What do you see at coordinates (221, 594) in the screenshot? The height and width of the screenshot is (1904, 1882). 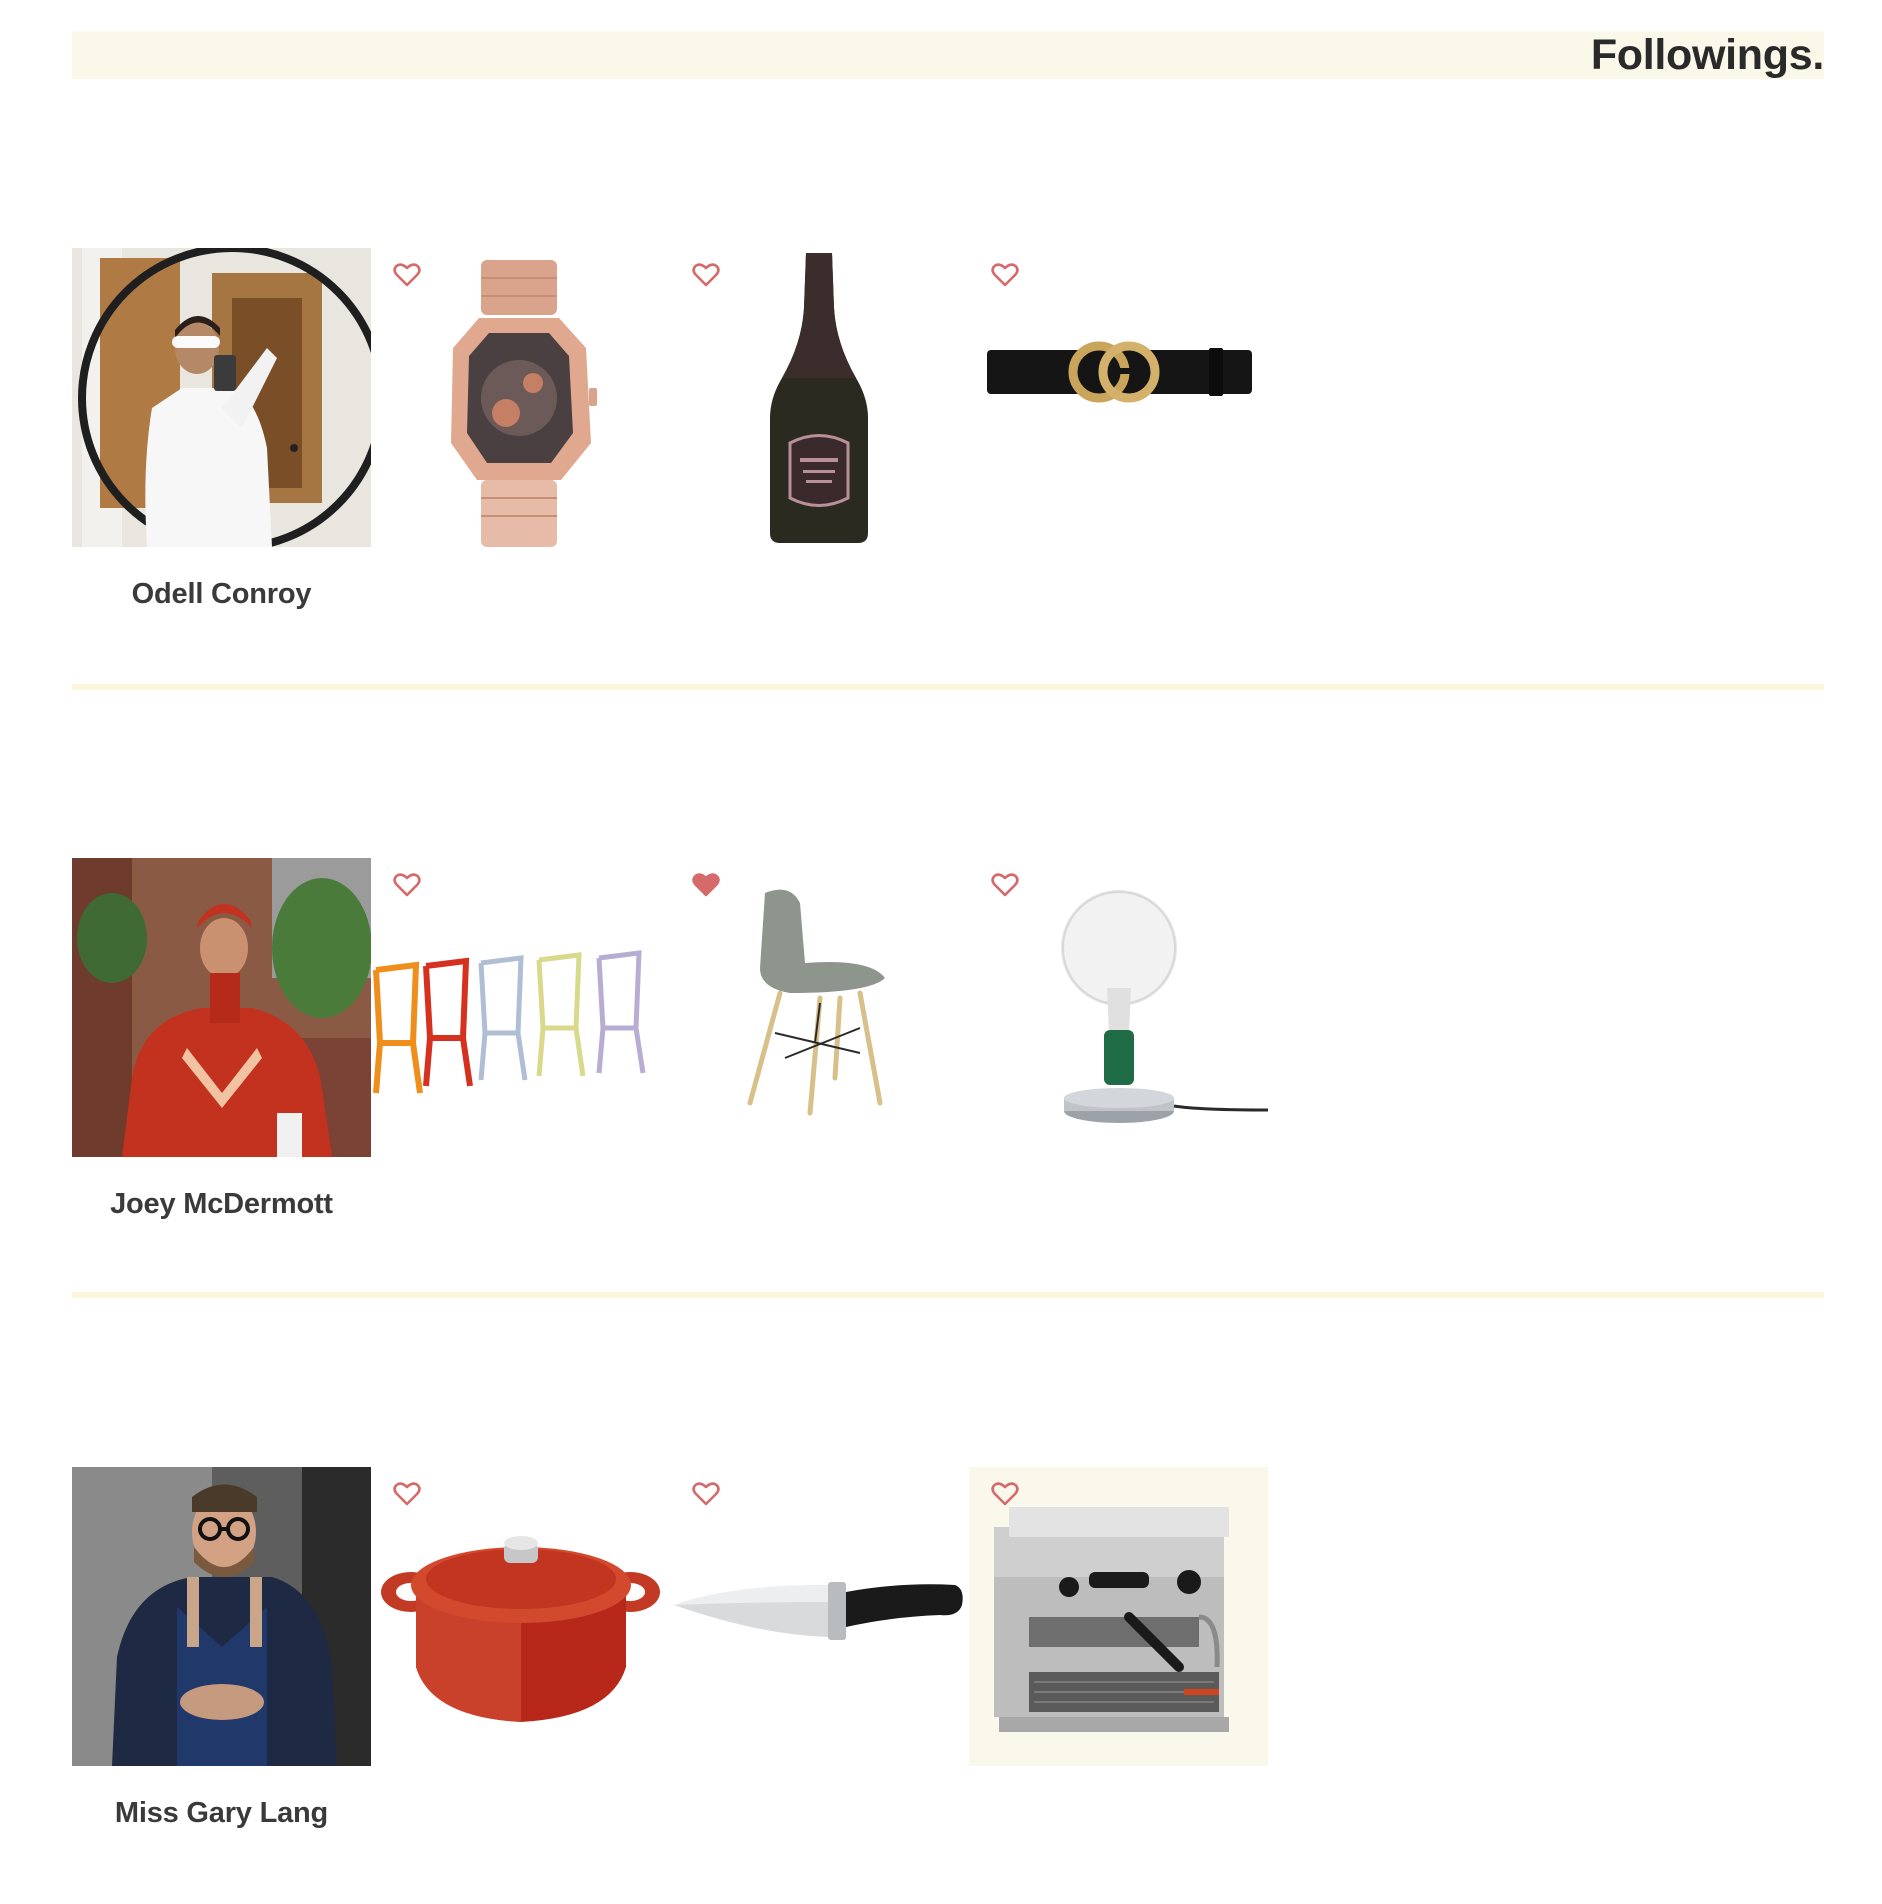 I see `user-name: Odell Conroy` at bounding box center [221, 594].